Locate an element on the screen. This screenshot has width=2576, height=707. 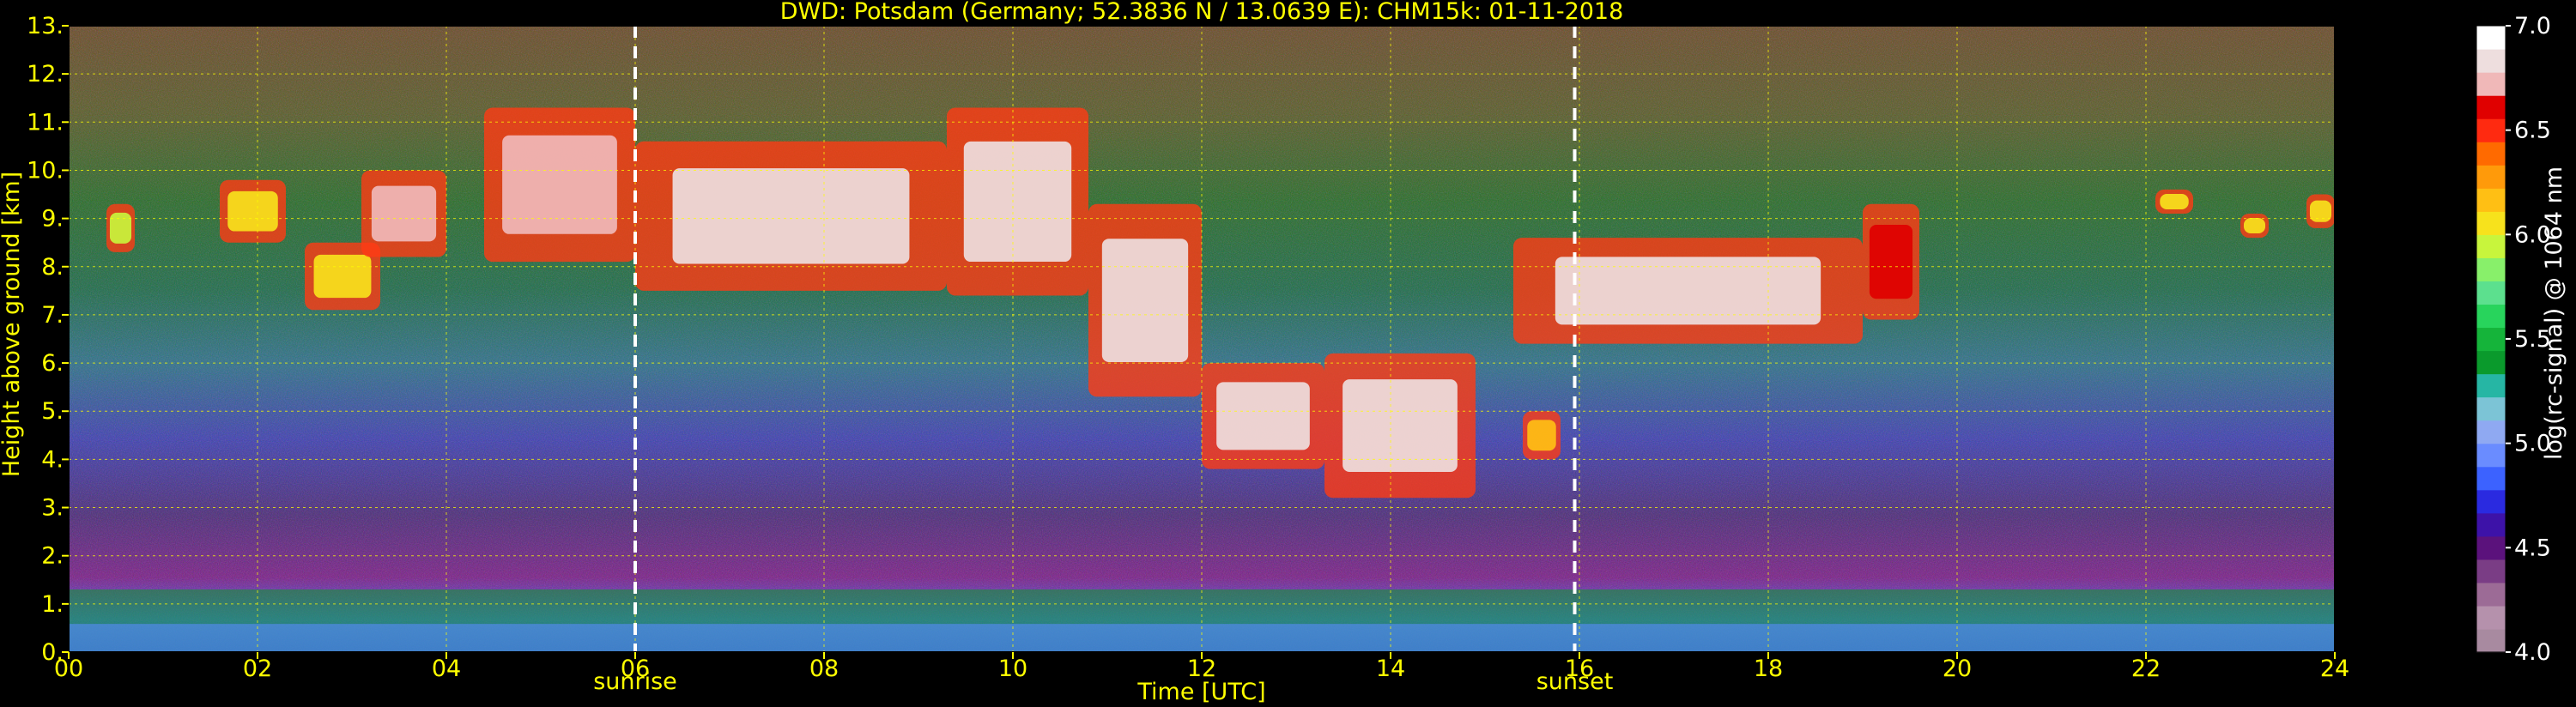
y-tick-label: 13. is located at coordinates (45, 26).